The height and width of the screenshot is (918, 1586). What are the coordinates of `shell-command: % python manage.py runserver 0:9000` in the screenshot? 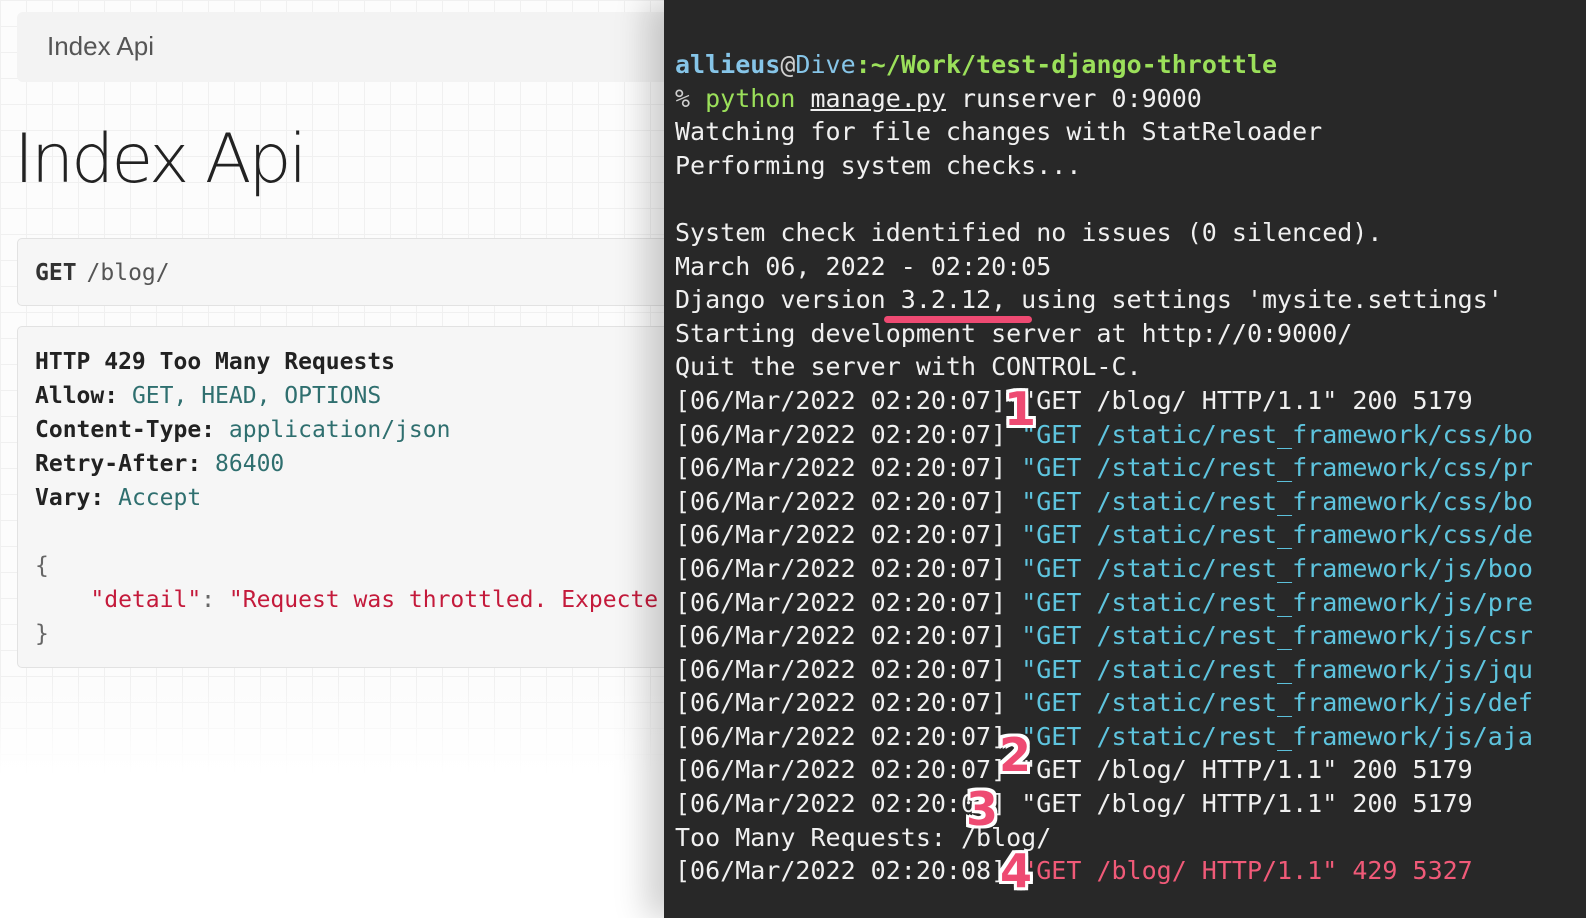 It's located at (938, 98).